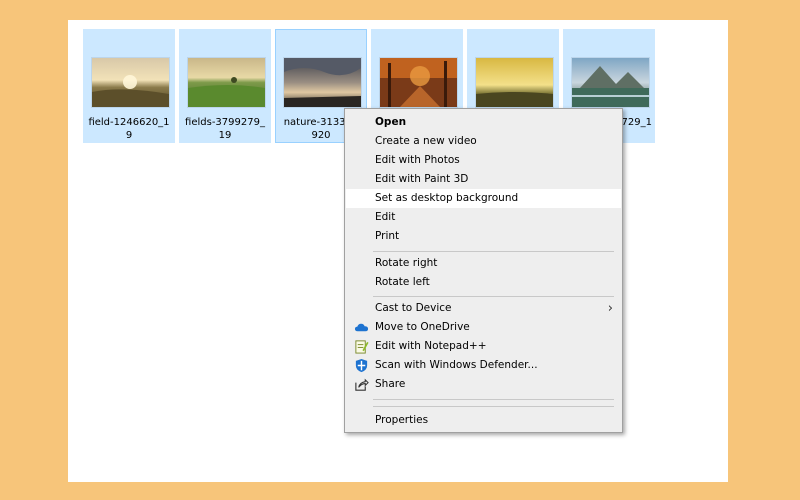  Describe the element at coordinates (610, 308) in the screenshot. I see `chevron-right-icon: ›` at that location.